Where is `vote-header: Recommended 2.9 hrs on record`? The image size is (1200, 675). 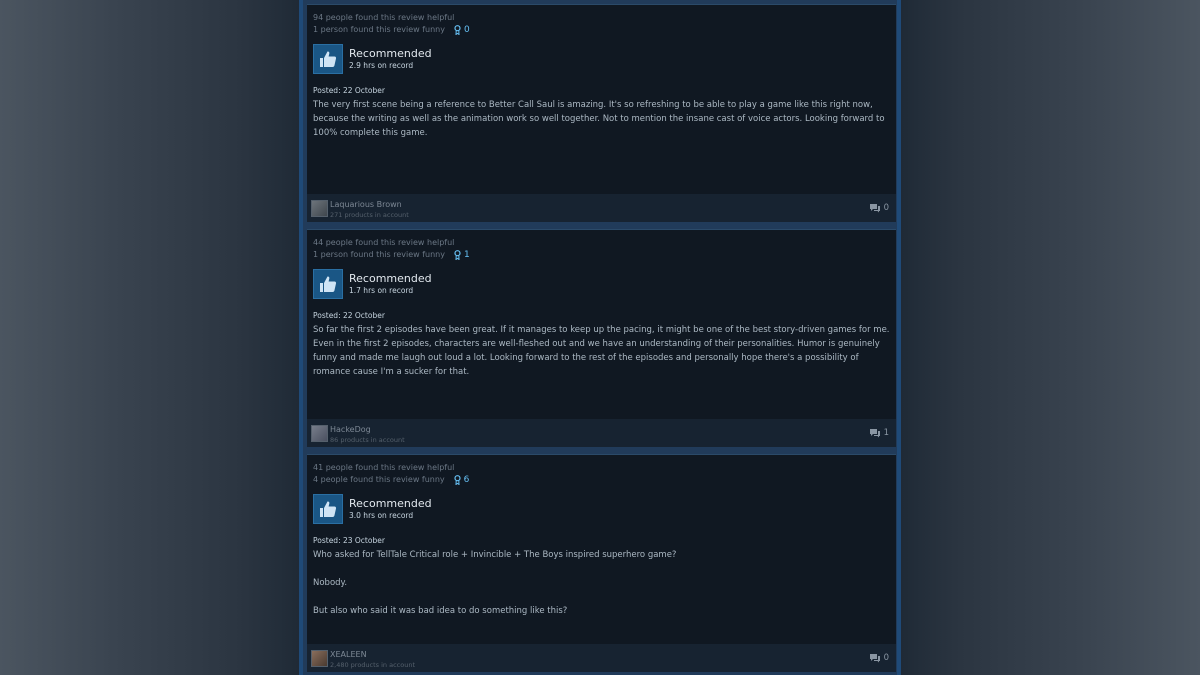
vote-header: Recommended 2.9 hrs on record is located at coordinates (372, 59).